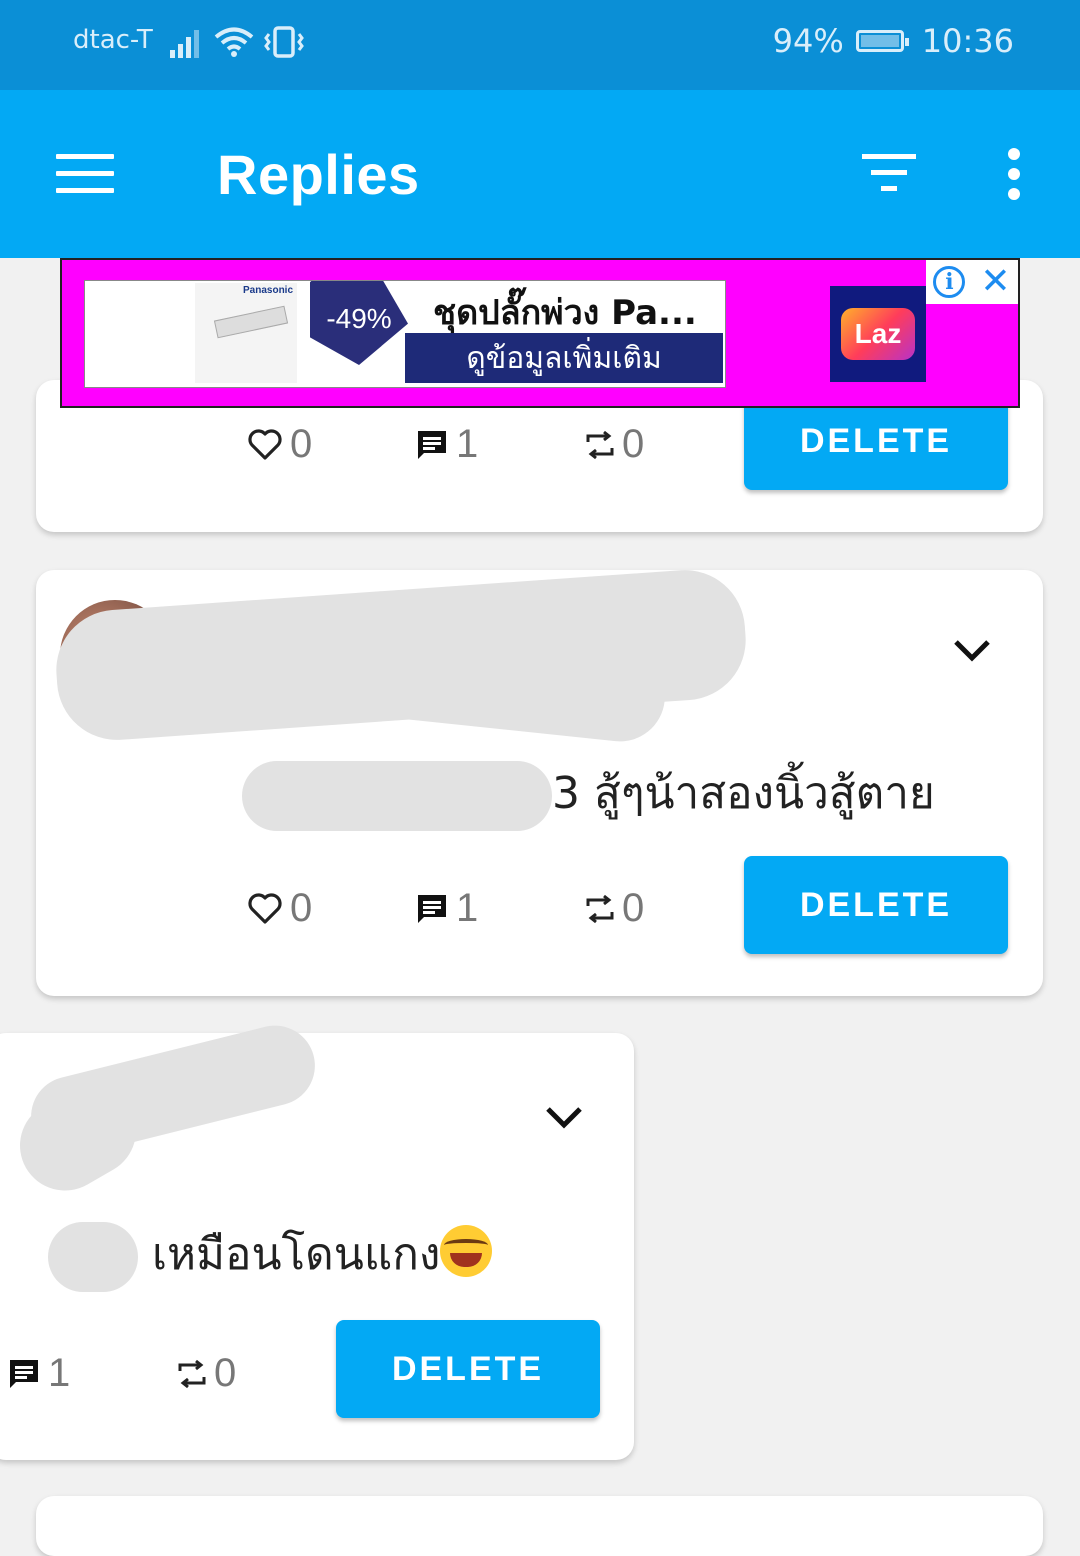  What do you see at coordinates (949, 282) in the screenshot?
I see `info-icon: i` at bounding box center [949, 282].